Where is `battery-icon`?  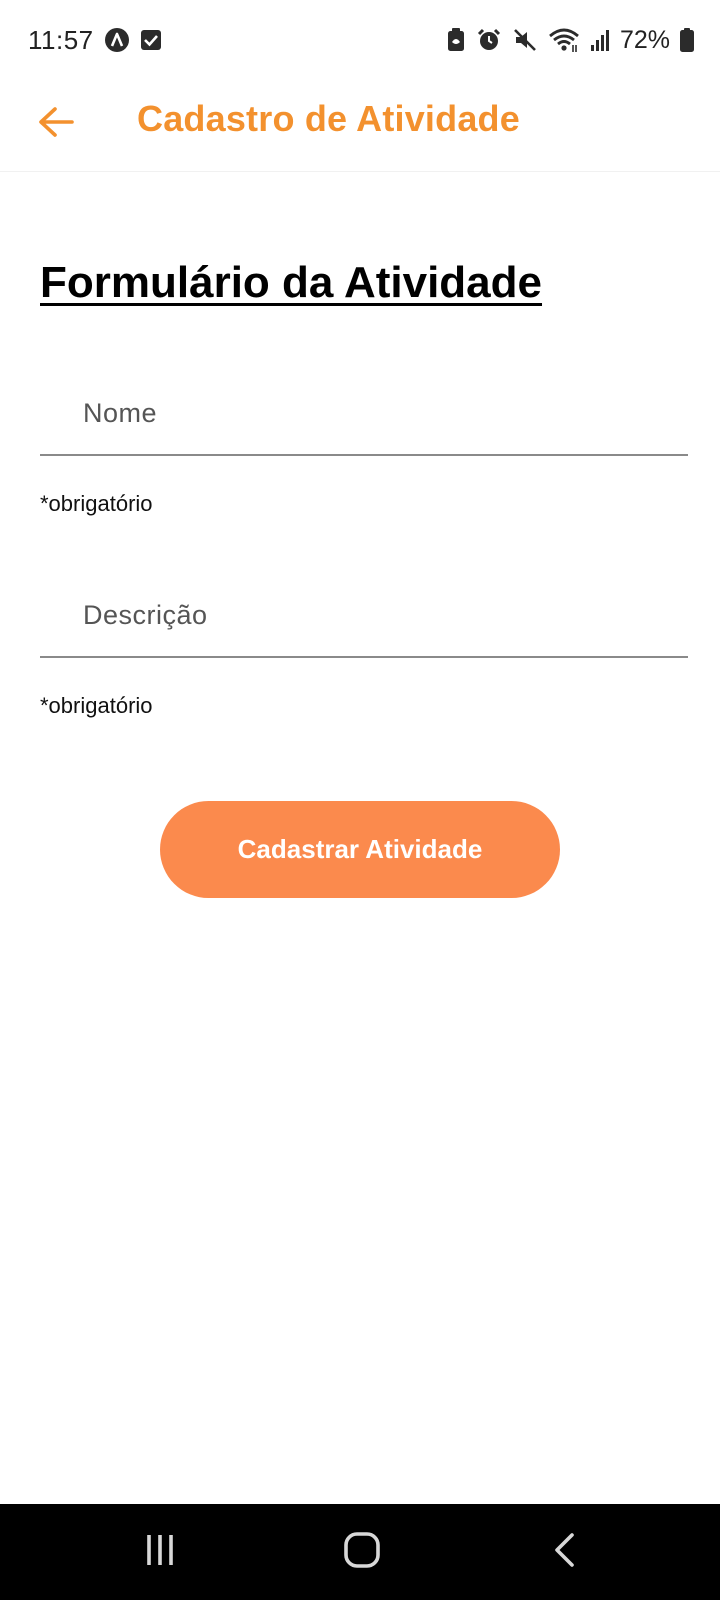
battery-icon is located at coordinates (687, 40).